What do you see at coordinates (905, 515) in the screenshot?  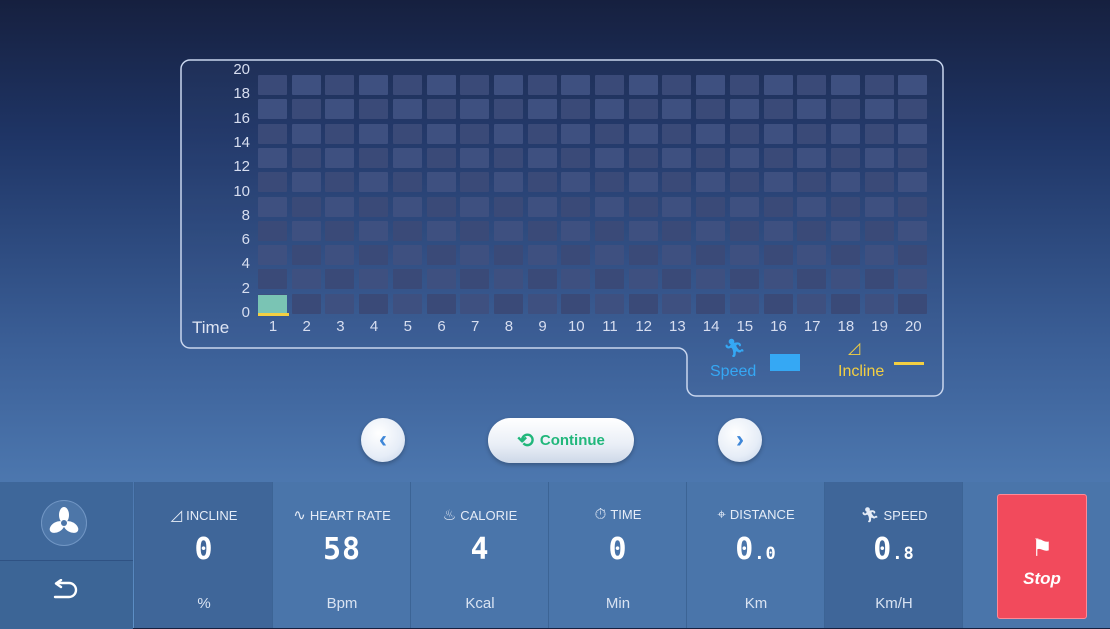 I see `speed-stat-label: SPEED` at bounding box center [905, 515].